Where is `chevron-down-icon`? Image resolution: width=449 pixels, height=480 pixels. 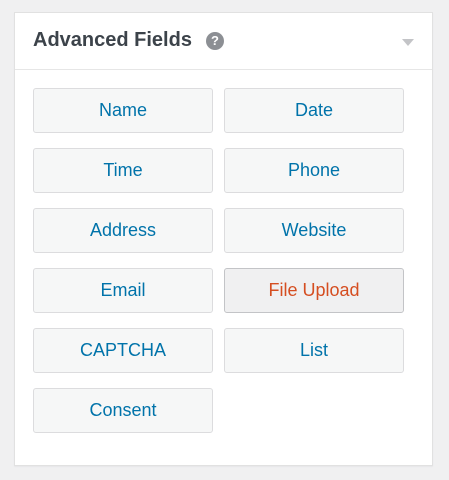 chevron-down-icon is located at coordinates (408, 42).